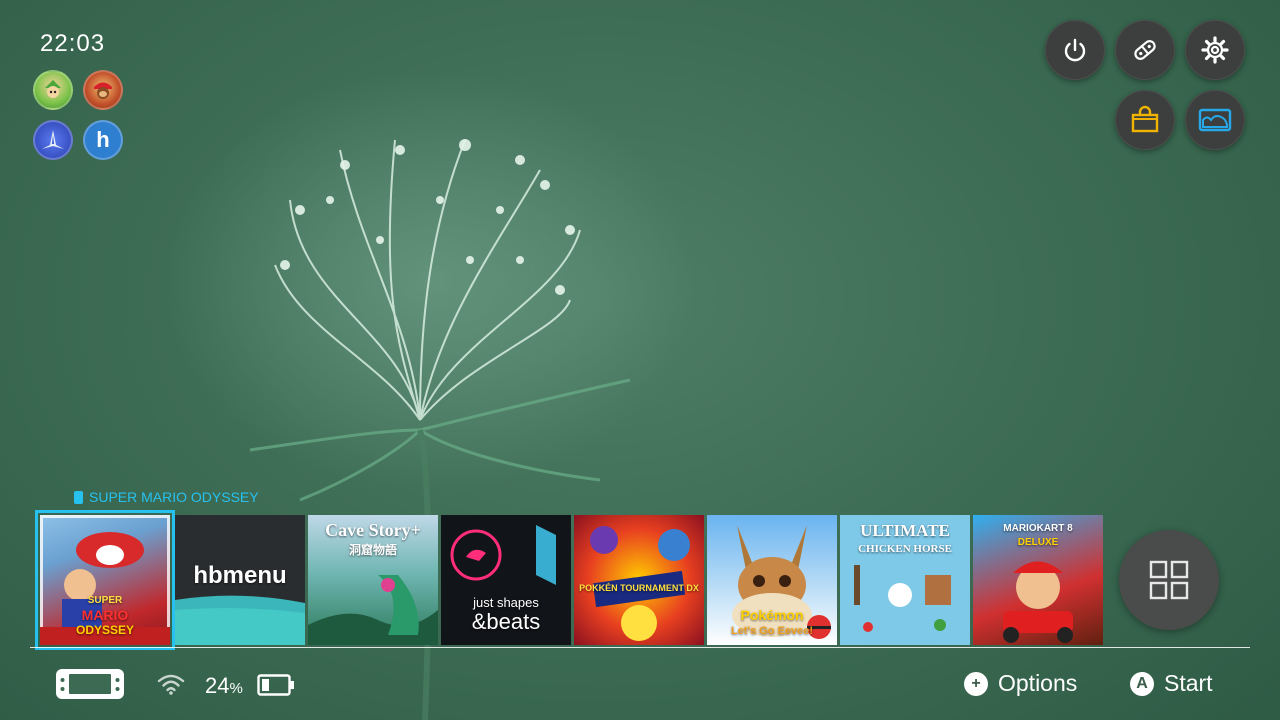  Describe the element at coordinates (236, 688) in the screenshot. I see `battery-unit: %` at that location.